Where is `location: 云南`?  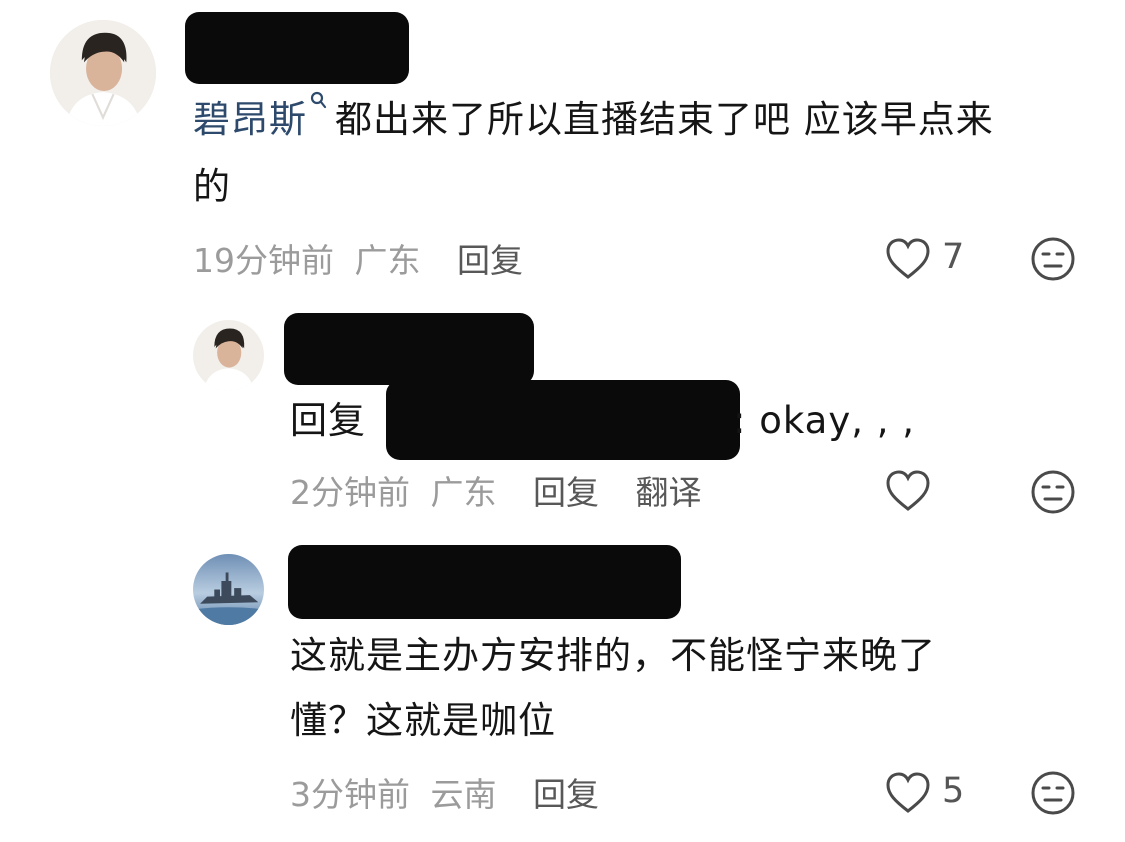
location: 云南 is located at coordinates (463, 794).